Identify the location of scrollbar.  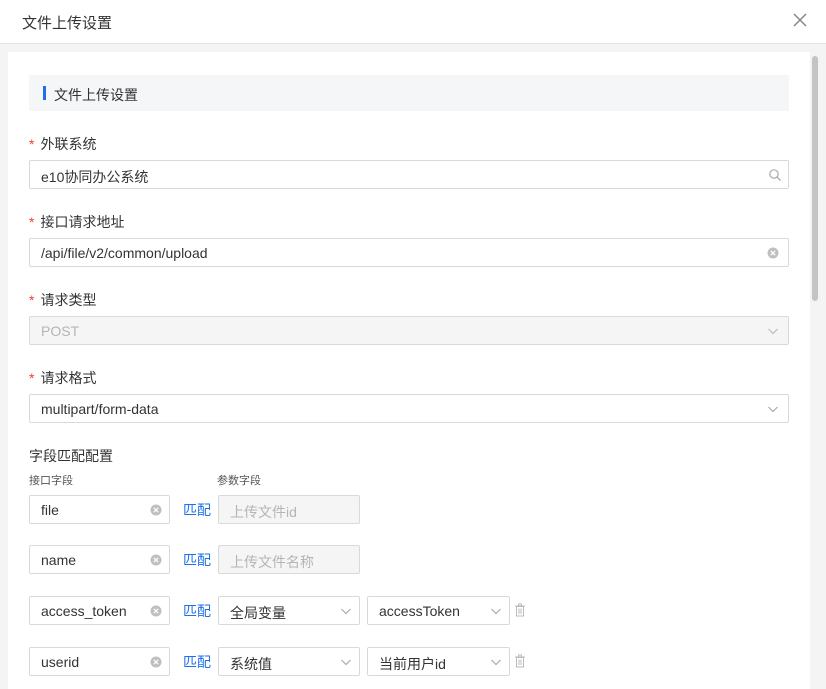
(815, 370).